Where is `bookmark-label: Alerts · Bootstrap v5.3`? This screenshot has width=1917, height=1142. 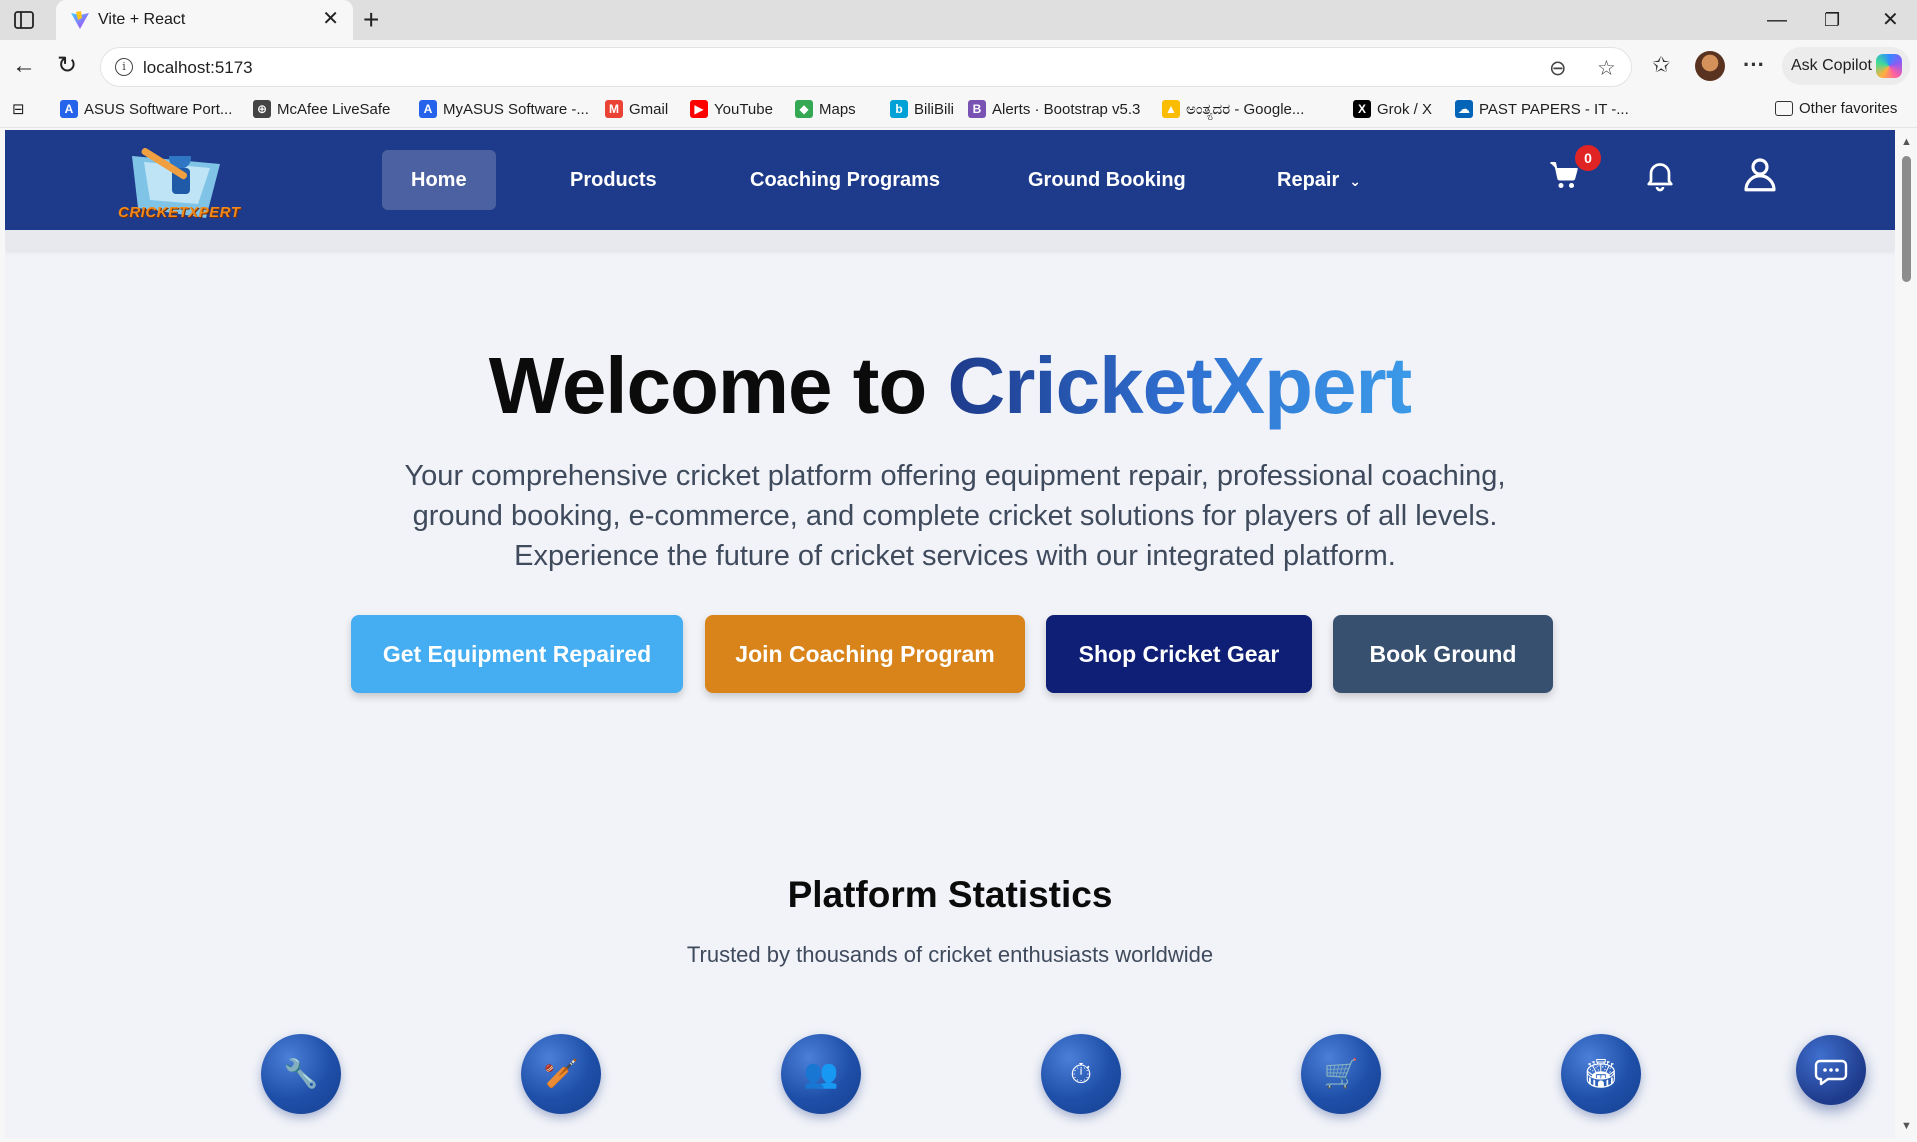
bookmark-label: Alerts · Bootstrap v5.3 is located at coordinates (1066, 109).